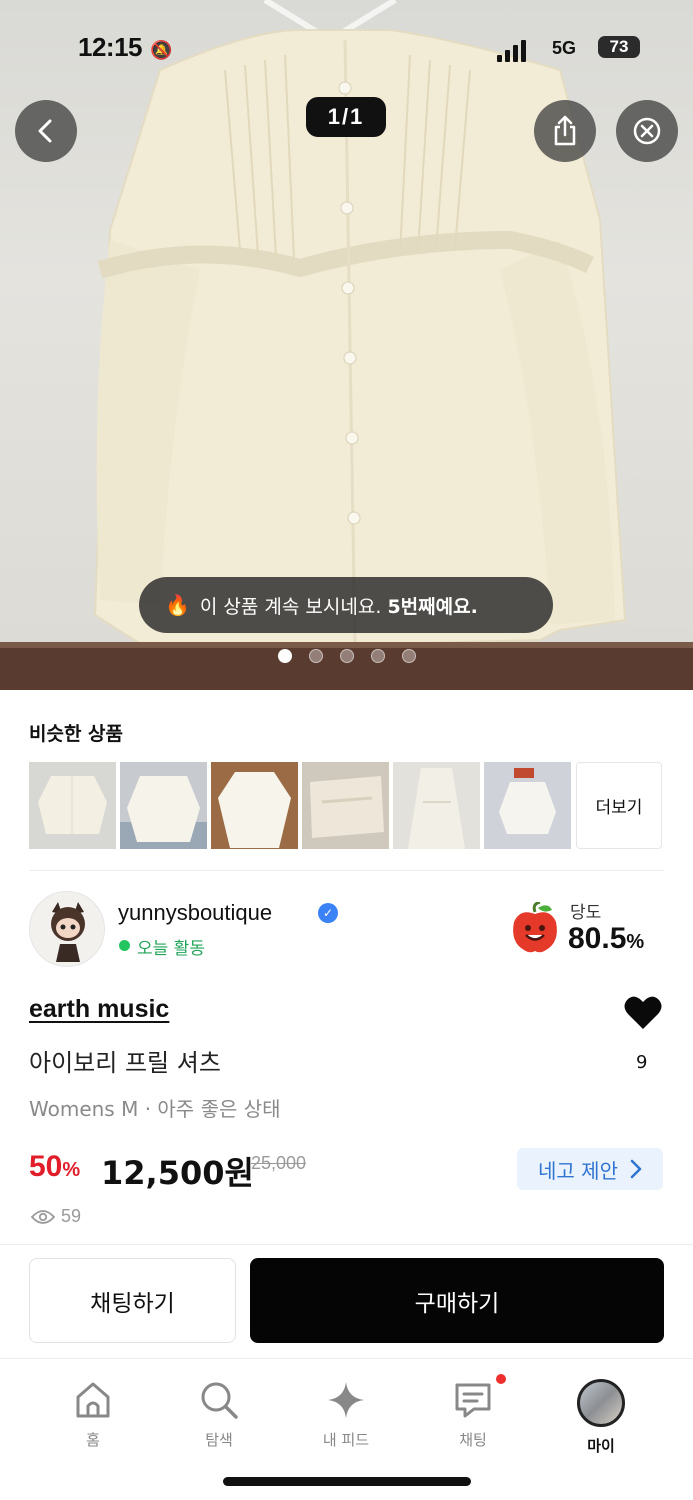  Describe the element at coordinates (99, 1009) in the screenshot. I see `brand-link: earth music` at that location.